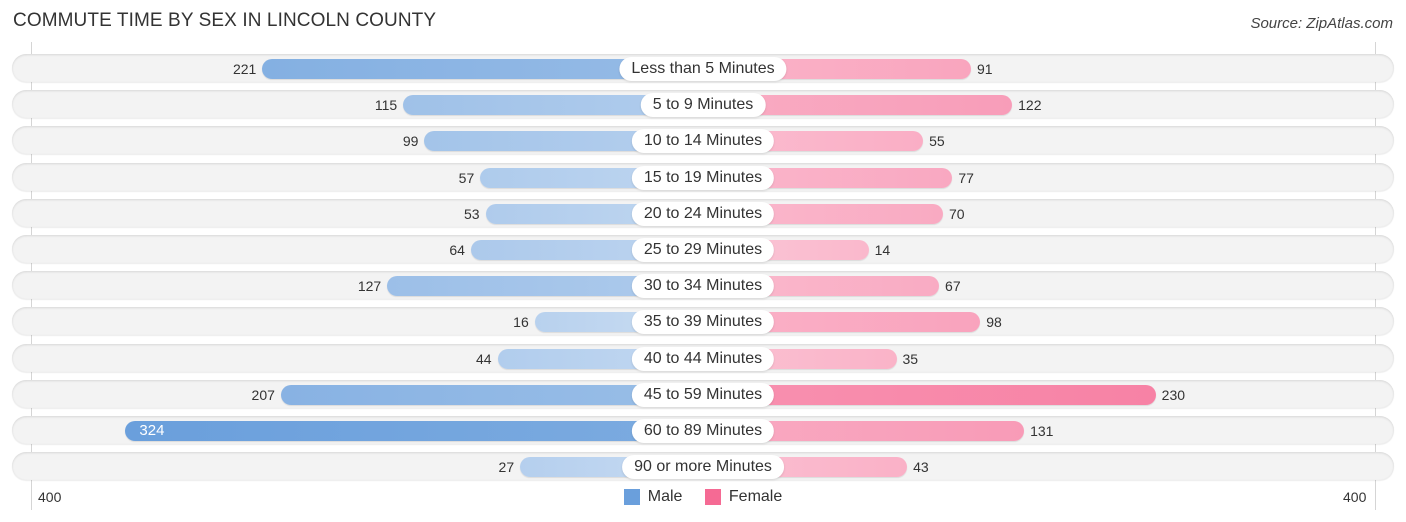 The height and width of the screenshot is (522, 1406). I want to click on category-label: 10 to 14 Minutes, so click(703, 141).